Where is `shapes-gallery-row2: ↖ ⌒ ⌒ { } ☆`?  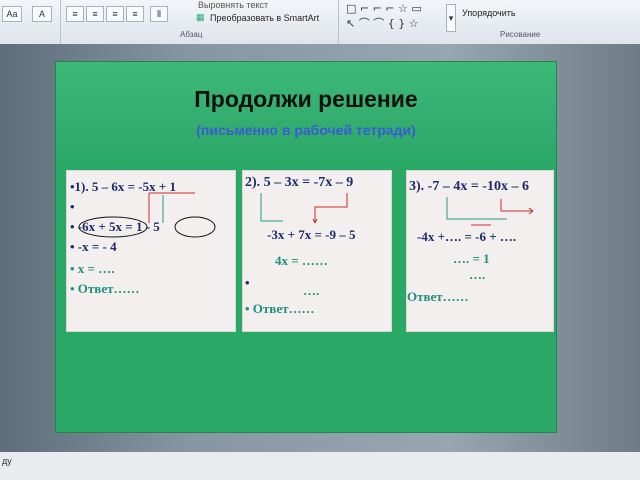
shapes-gallery-row2: ↖ ⌒ ⌒ { } ☆ is located at coordinates (382, 23).